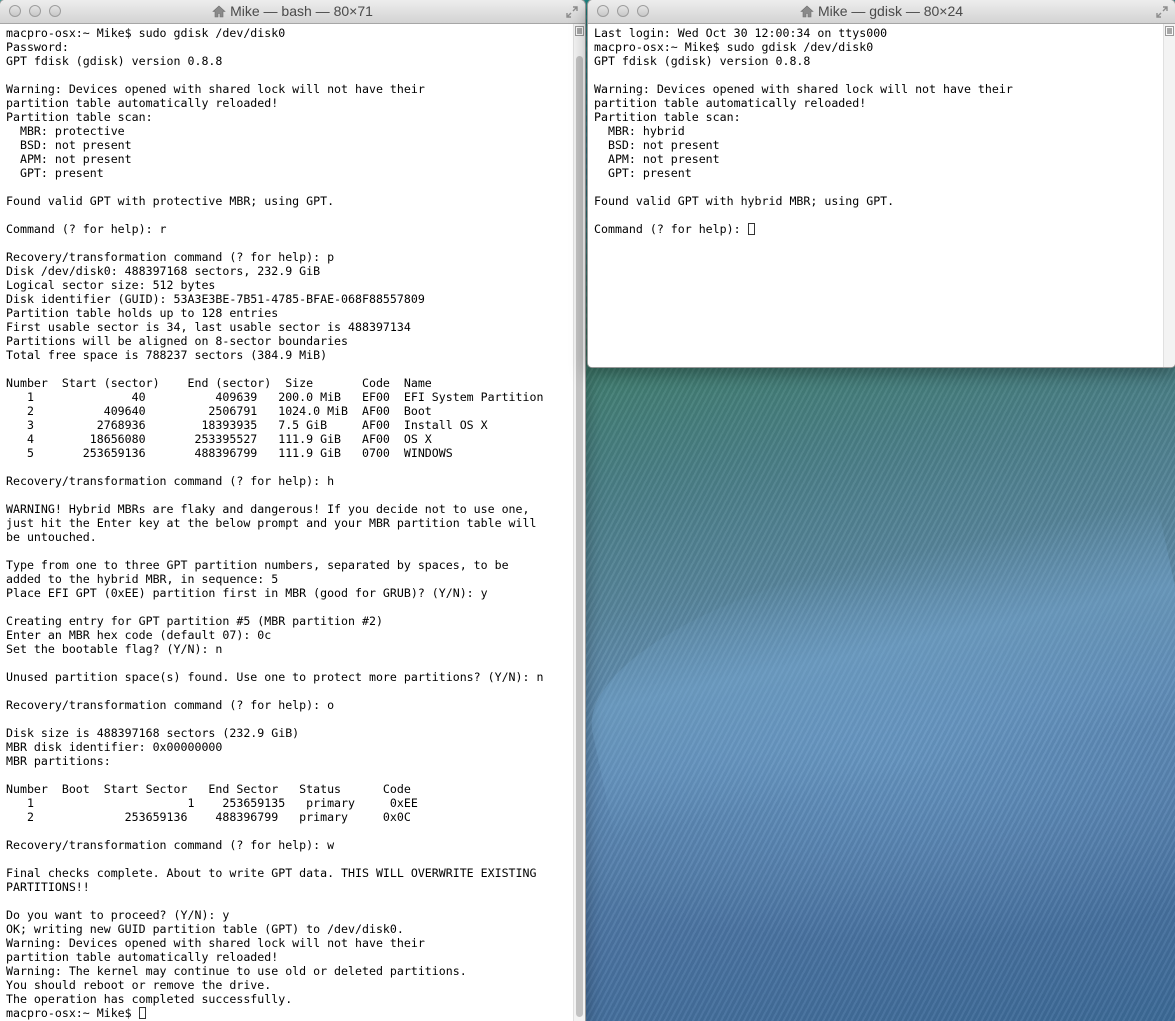  What do you see at coordinates (139, 985) in the screenshot?
I see `terminal-line: You should reboot or remove the drive.` at bounding box center [139, 985].